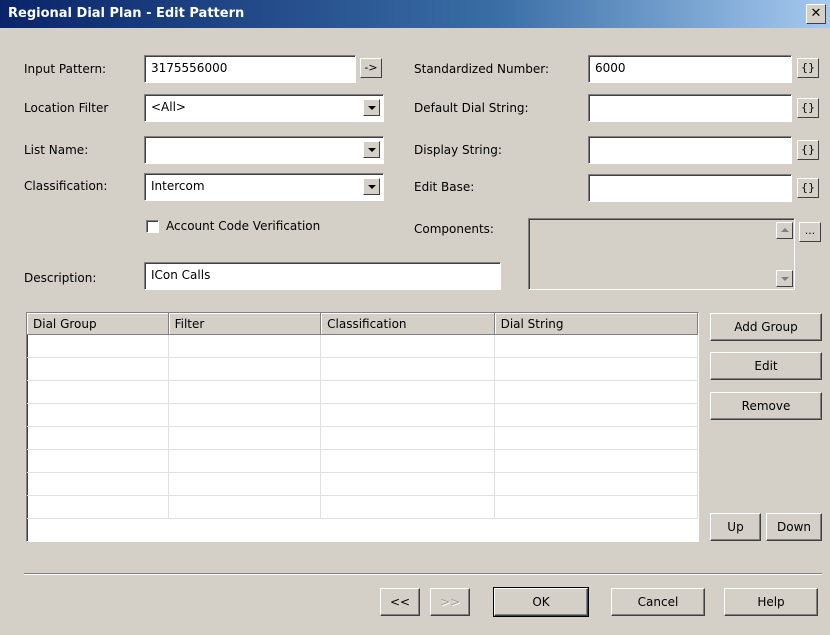 Image resolution: width=830 pixels, height=635 pixels. I want to click on classification-select: Intercom, so click(264, 187).